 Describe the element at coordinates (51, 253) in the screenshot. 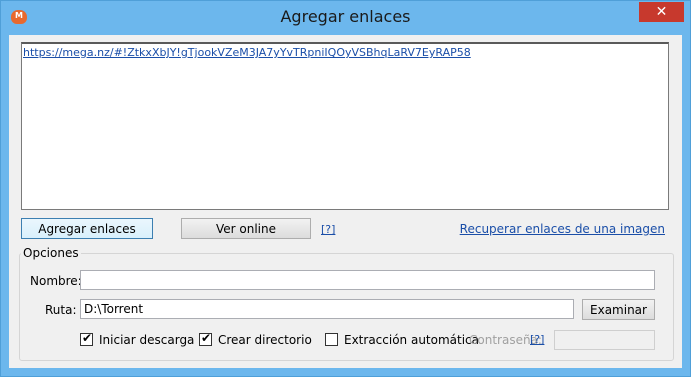

I see `options-group-title: Opciones` at that location.